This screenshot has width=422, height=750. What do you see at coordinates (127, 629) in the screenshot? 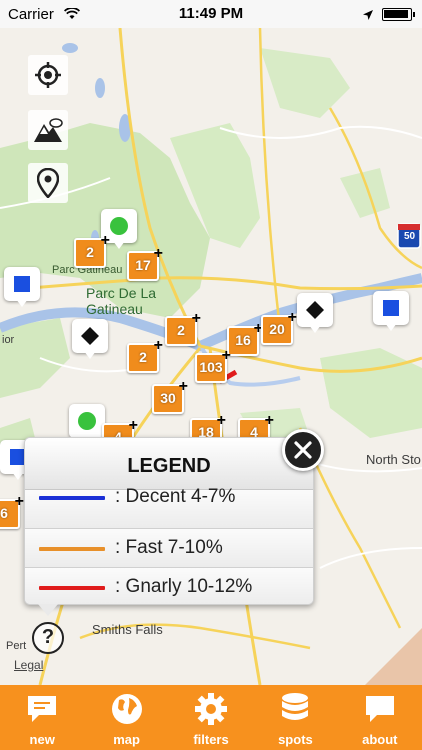
I see `smiths-falls-label: Smiths Falls` at bounding box center [127, 629].